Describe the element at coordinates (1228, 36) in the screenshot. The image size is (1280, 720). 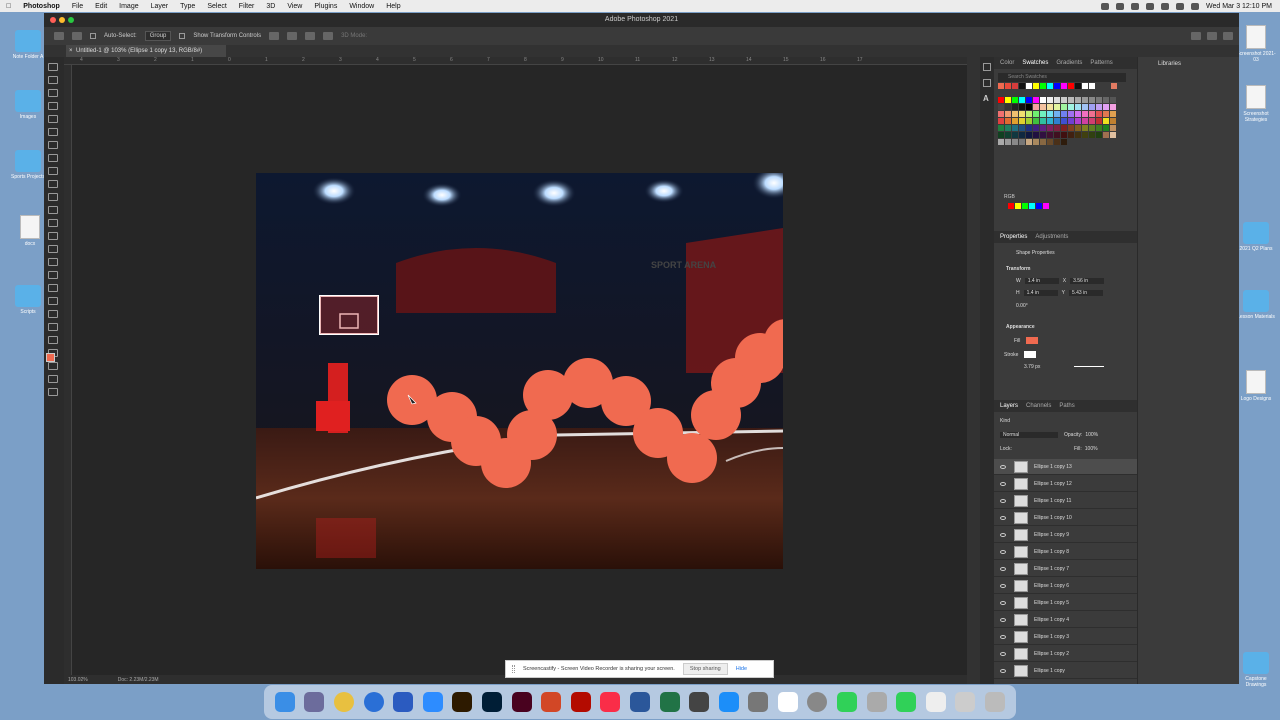
I see `share-icon` at that location.